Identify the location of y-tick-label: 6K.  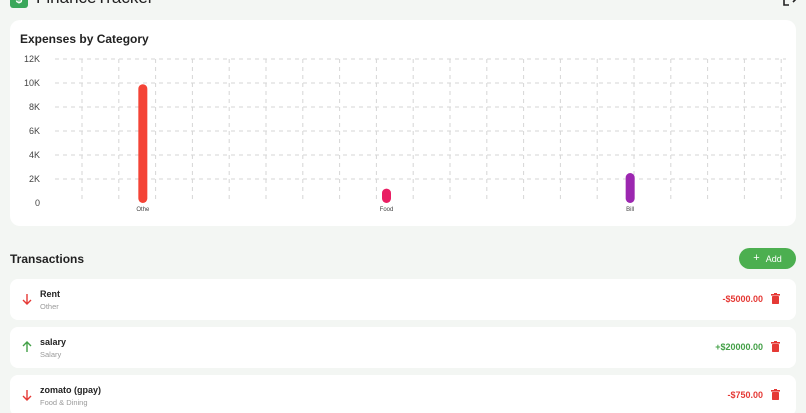
(34, 131).